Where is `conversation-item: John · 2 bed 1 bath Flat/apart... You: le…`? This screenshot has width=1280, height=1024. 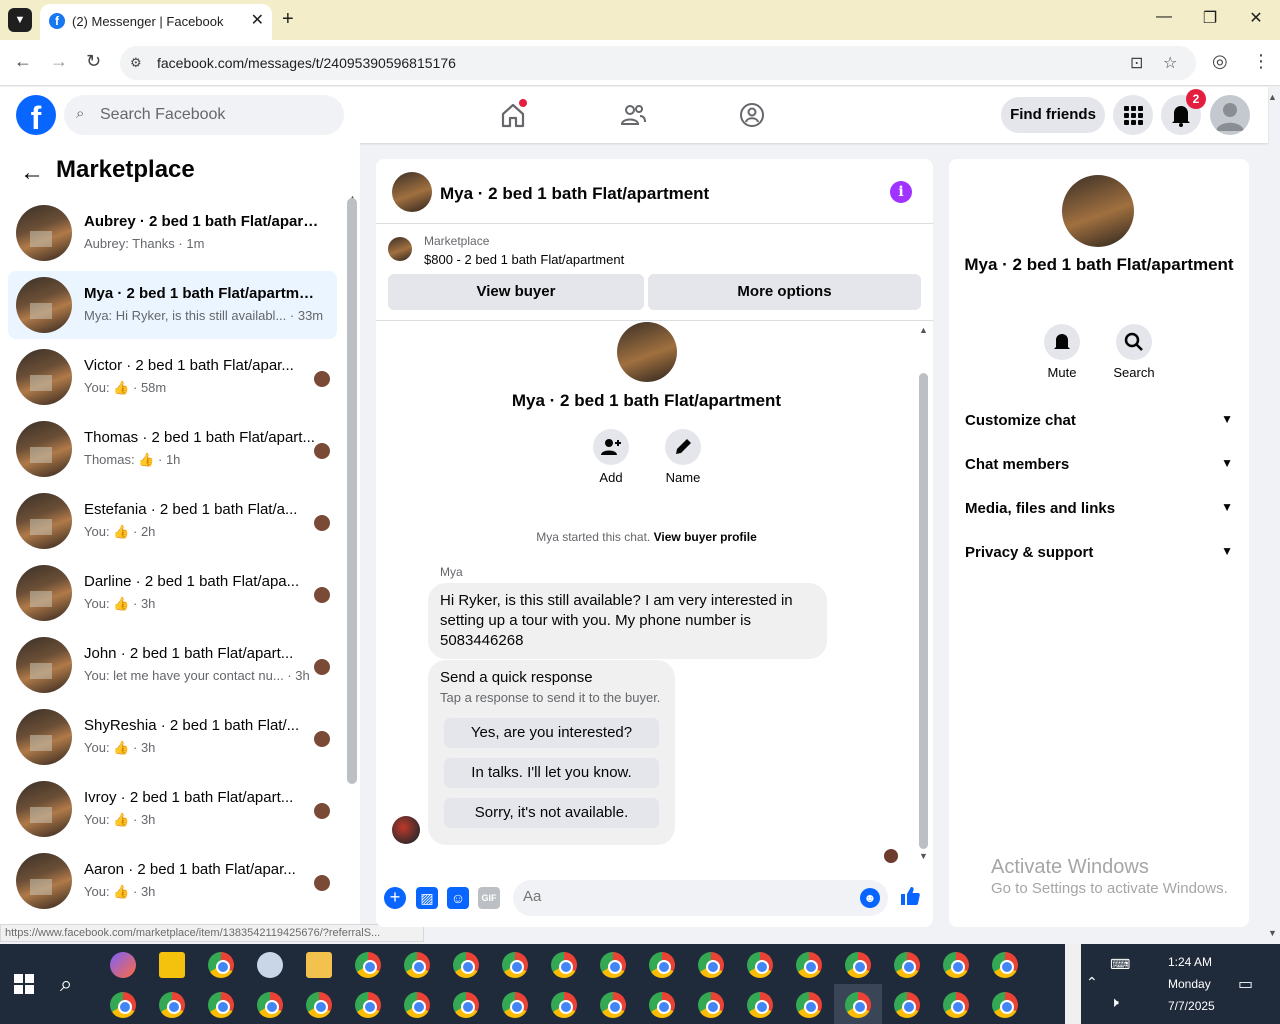 conversation-item: John · 2 bed 1 bath Flat/apart... You: le… is located at coordinates (172, 665).